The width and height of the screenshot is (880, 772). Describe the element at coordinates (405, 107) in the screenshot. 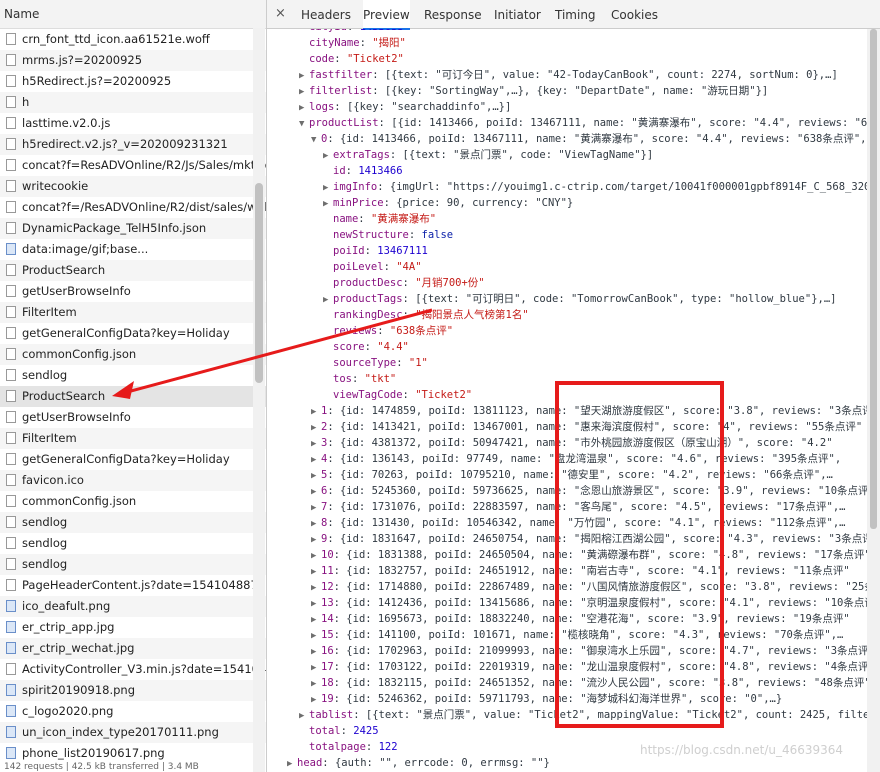

I see `json-line: ▶ logs: [{key: "searchaddinfo",…}]` at that location.